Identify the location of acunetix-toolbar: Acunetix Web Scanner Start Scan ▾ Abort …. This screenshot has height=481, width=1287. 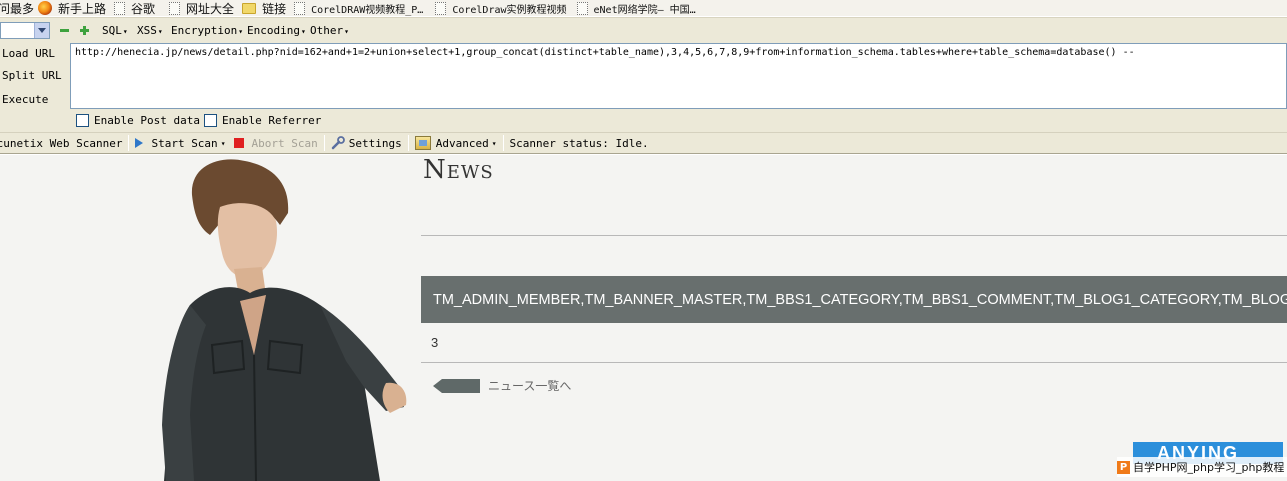
(643, 143).